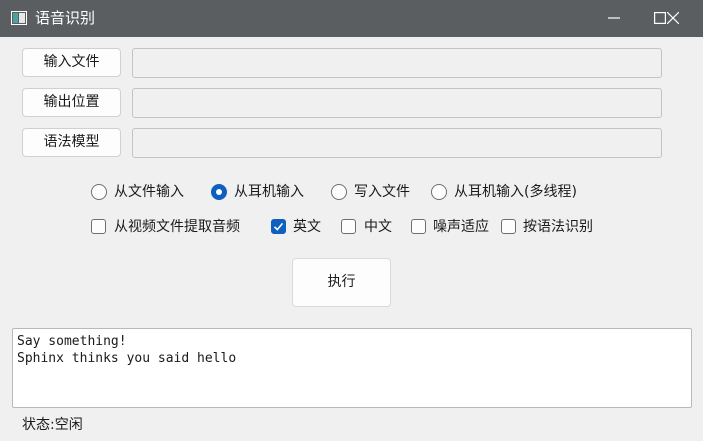 The height and width of the screenshot is (441, 703). I want to click on execute-button: 执行, so click(341, 282).